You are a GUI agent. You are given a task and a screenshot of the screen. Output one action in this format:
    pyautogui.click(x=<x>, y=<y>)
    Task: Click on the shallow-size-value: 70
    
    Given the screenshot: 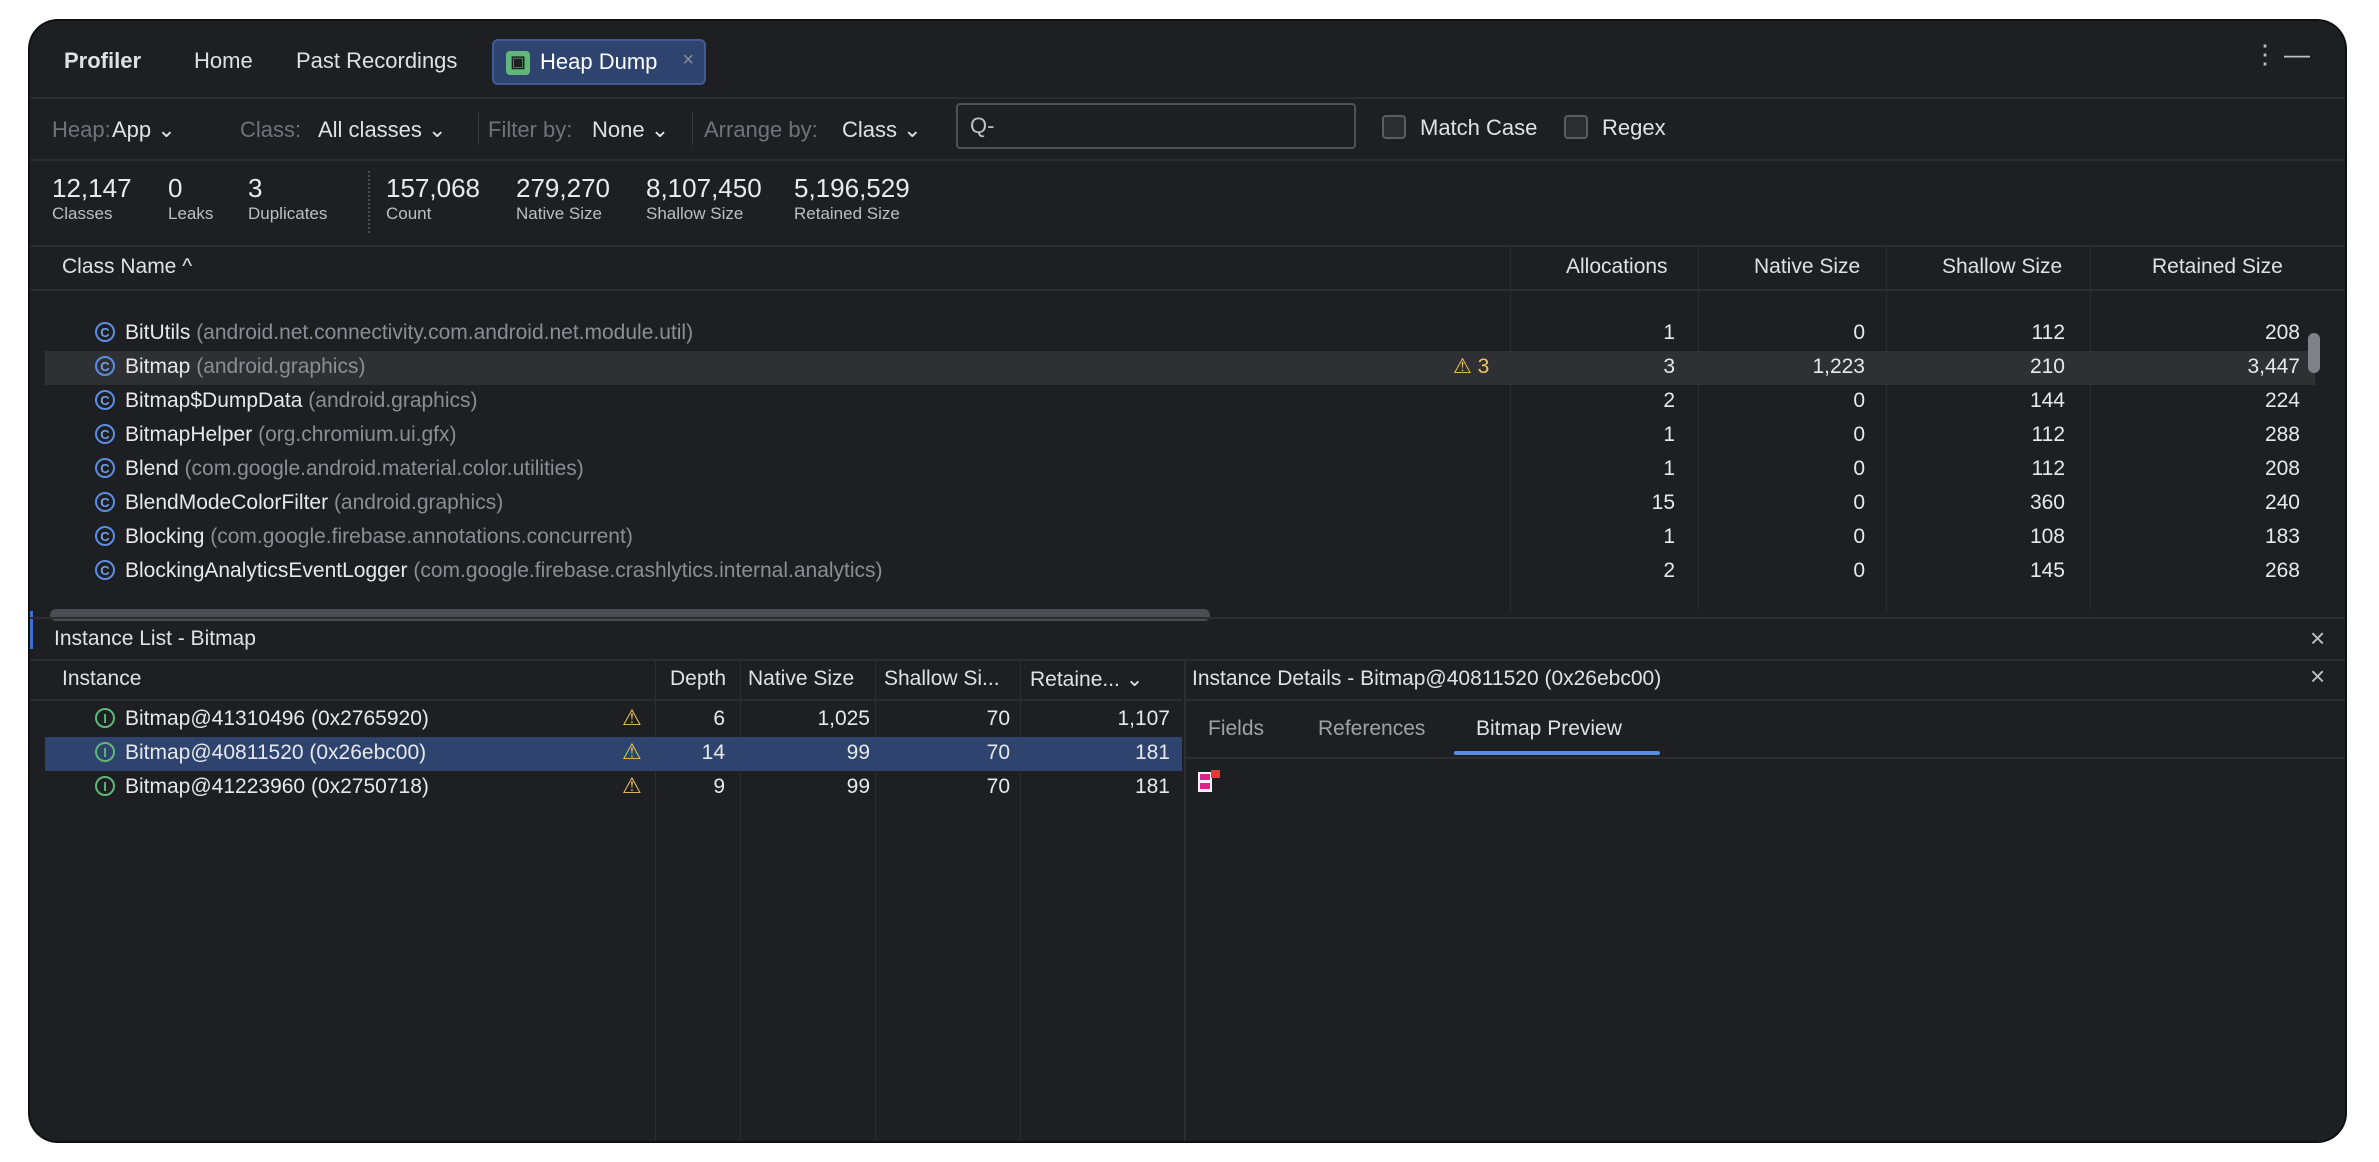 What is the action you would take?
    pyautogui.click(x=998, y=718)
    